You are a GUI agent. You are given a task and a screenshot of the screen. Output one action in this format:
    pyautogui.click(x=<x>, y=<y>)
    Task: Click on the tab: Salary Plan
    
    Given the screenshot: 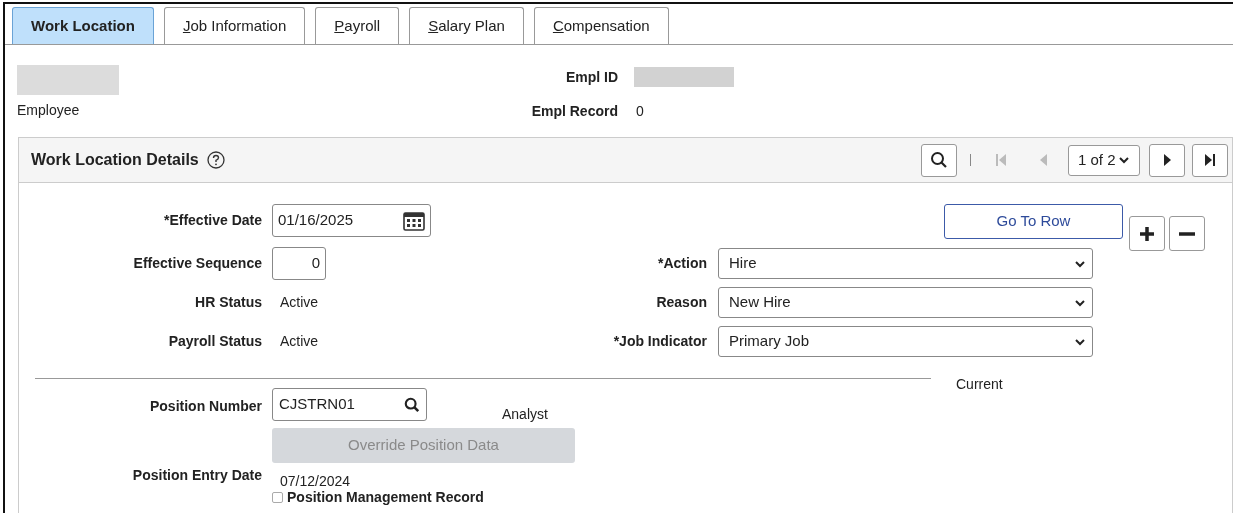 What is the action you would take?
    pyautogui.click(x=466, y=25)
    